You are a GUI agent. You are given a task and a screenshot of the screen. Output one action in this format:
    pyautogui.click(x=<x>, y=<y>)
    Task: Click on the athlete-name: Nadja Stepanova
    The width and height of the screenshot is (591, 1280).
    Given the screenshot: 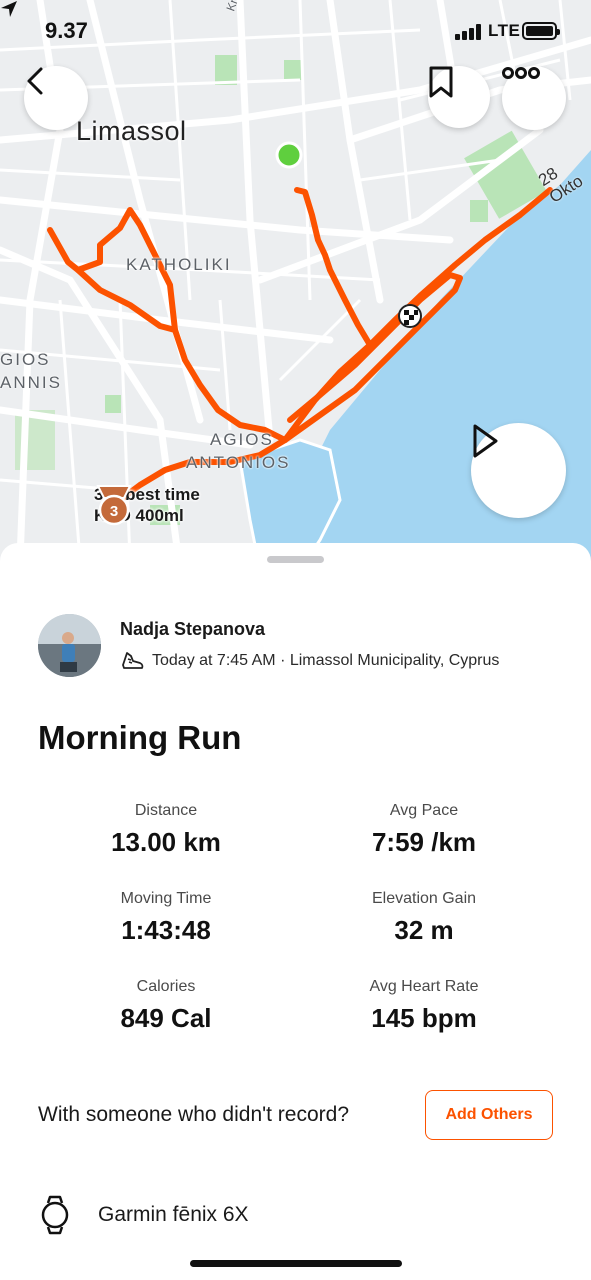 What is the action you would take?
    pyautogui.click(x=192, y=629)
    